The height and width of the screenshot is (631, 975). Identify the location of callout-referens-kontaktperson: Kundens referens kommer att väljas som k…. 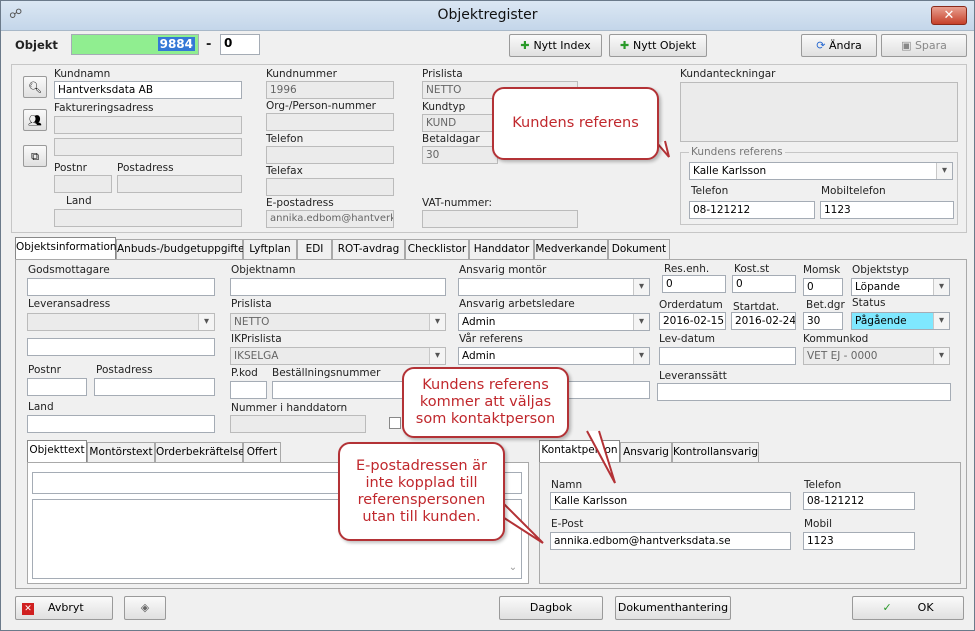
(485, 402).